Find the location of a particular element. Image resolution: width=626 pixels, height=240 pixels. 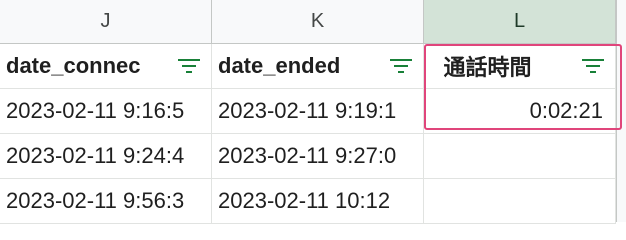

column-letter-l: L is located at coordinates (519, 21).